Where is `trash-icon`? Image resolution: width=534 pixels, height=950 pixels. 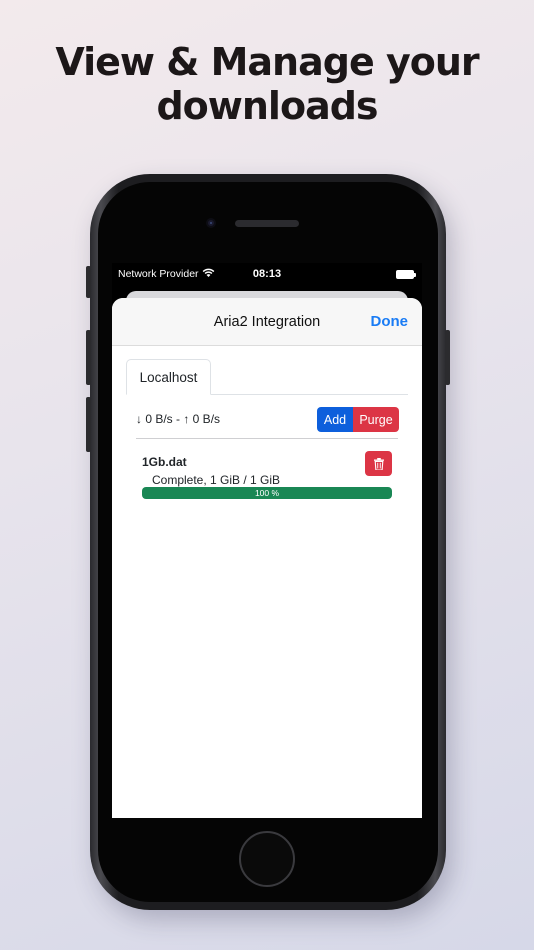 trash-icon is located at coordinates (378, 463).